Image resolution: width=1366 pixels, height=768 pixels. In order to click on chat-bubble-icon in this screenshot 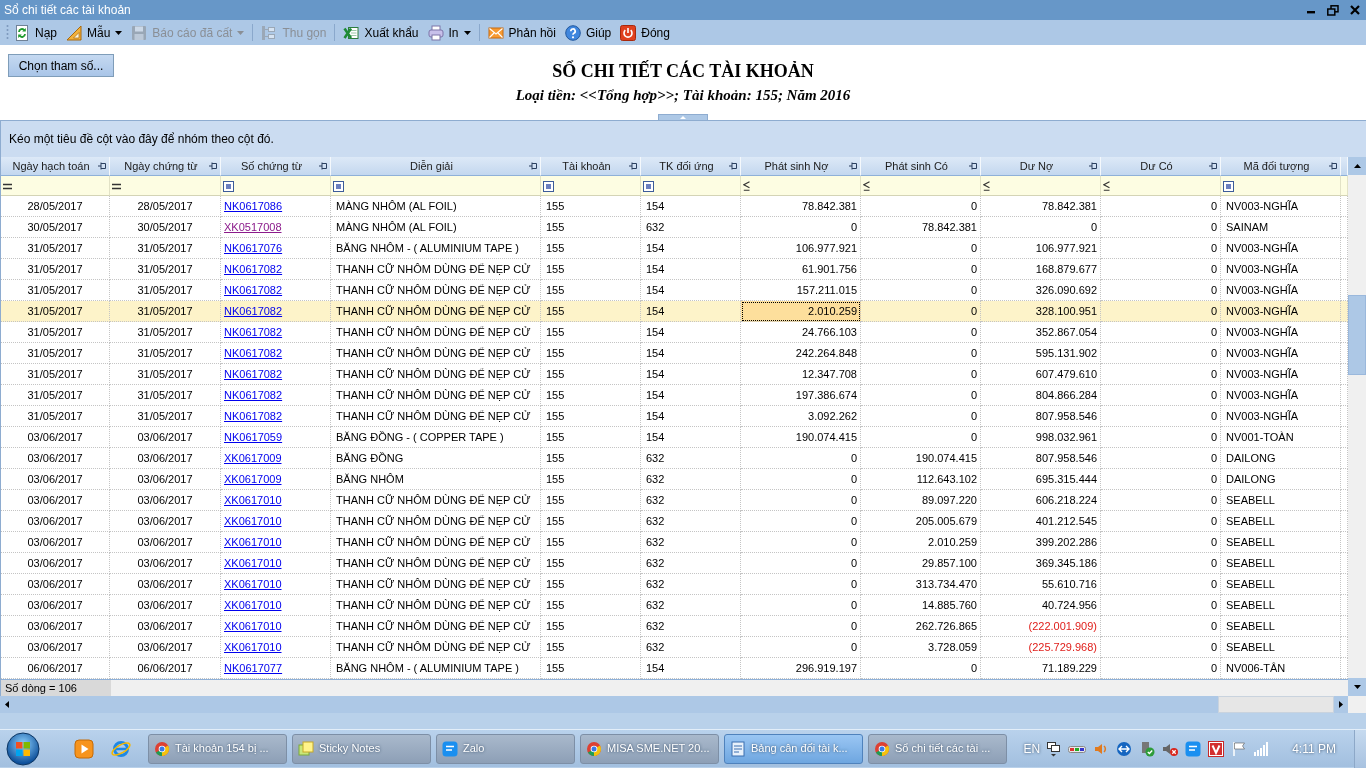, I will do `click(1193, 748)`.